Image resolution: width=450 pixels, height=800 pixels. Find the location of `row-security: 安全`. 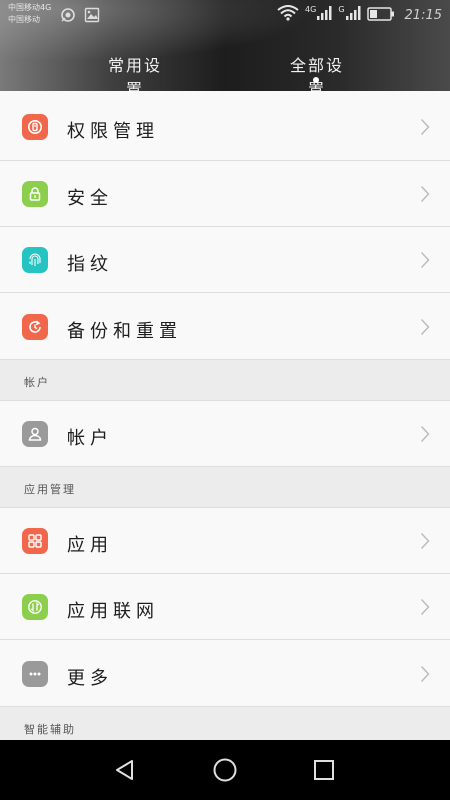

row-security: 安全 is located at coordinates (225, 194).